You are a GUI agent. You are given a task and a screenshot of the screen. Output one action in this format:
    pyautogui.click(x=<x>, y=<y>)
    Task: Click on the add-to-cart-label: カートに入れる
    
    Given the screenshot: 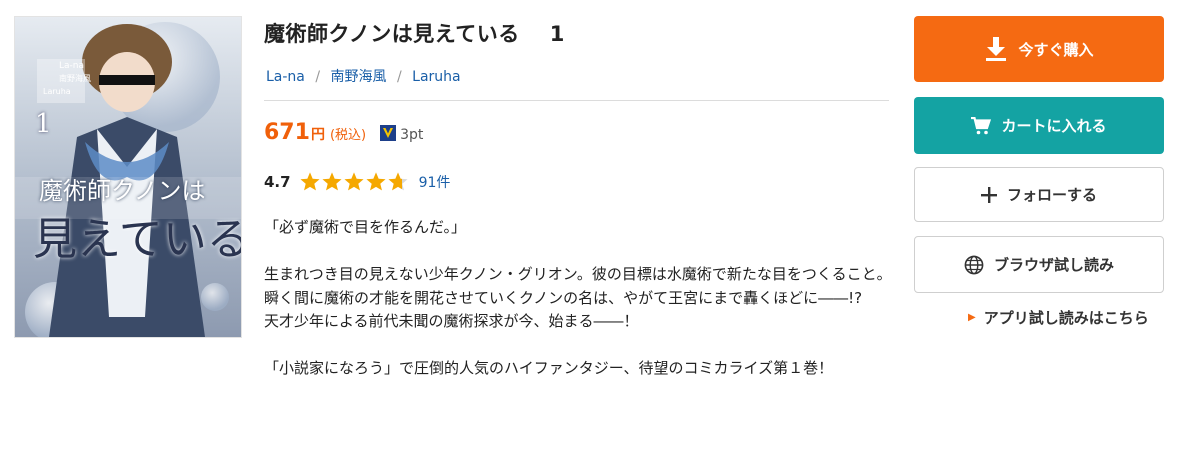 What is the action you would take?
    pyautogui.click(x=1054, y=126)
    